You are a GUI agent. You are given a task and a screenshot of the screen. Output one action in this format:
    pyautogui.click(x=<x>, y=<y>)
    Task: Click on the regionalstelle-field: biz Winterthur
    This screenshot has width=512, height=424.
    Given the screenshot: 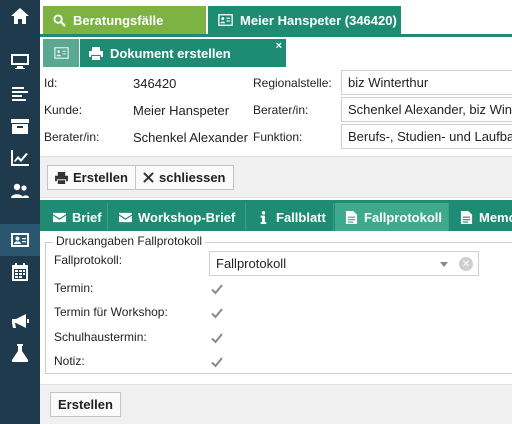 What is the action you would take?
    pyautogui.click(x=426, y=82)
    